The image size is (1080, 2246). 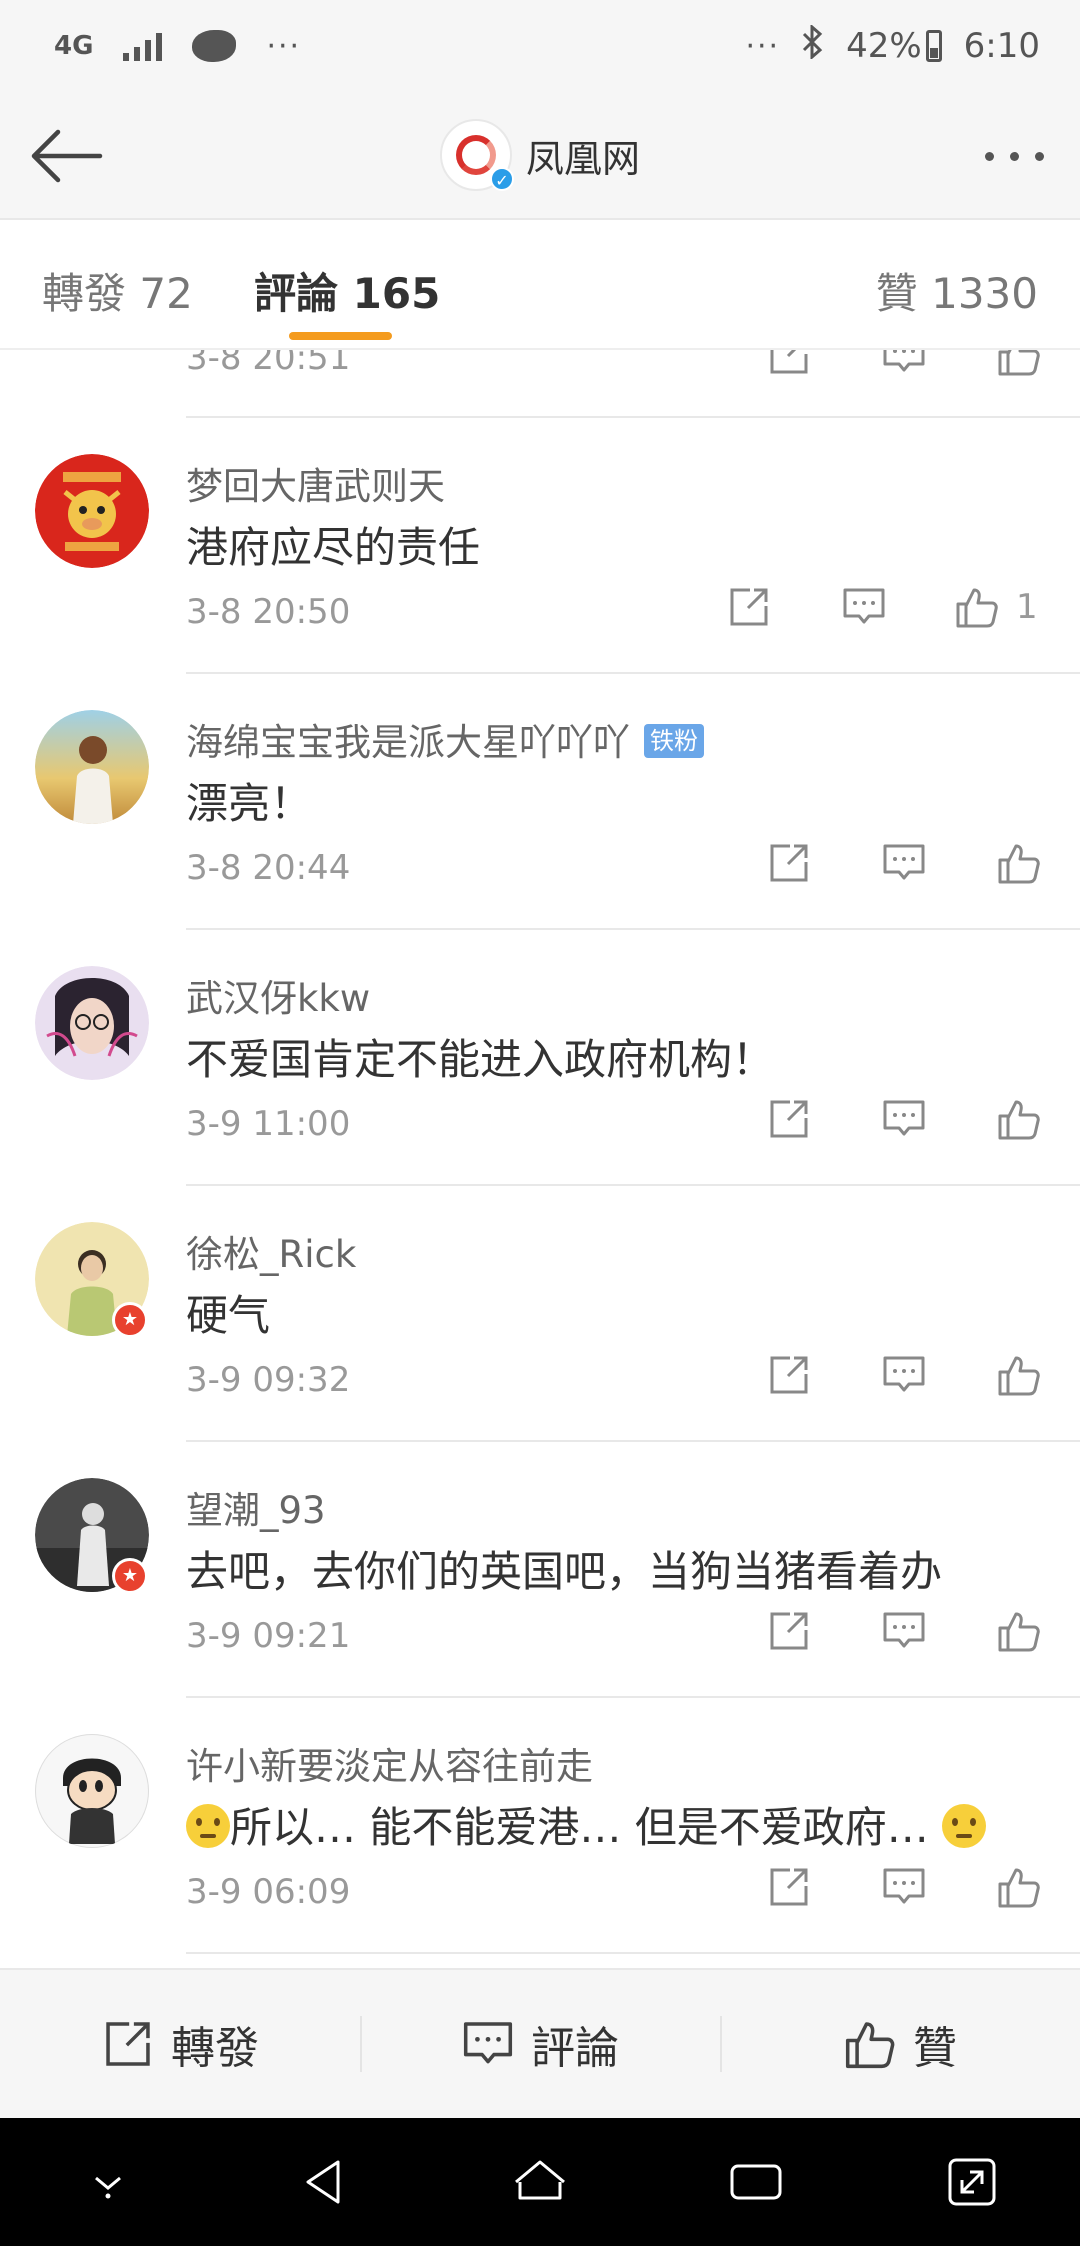 What do you see at coordinates (389, 1763) in the screenshot?
I see `username: 许小新要淡定从容往前走` at bounding box center [389, 1763].